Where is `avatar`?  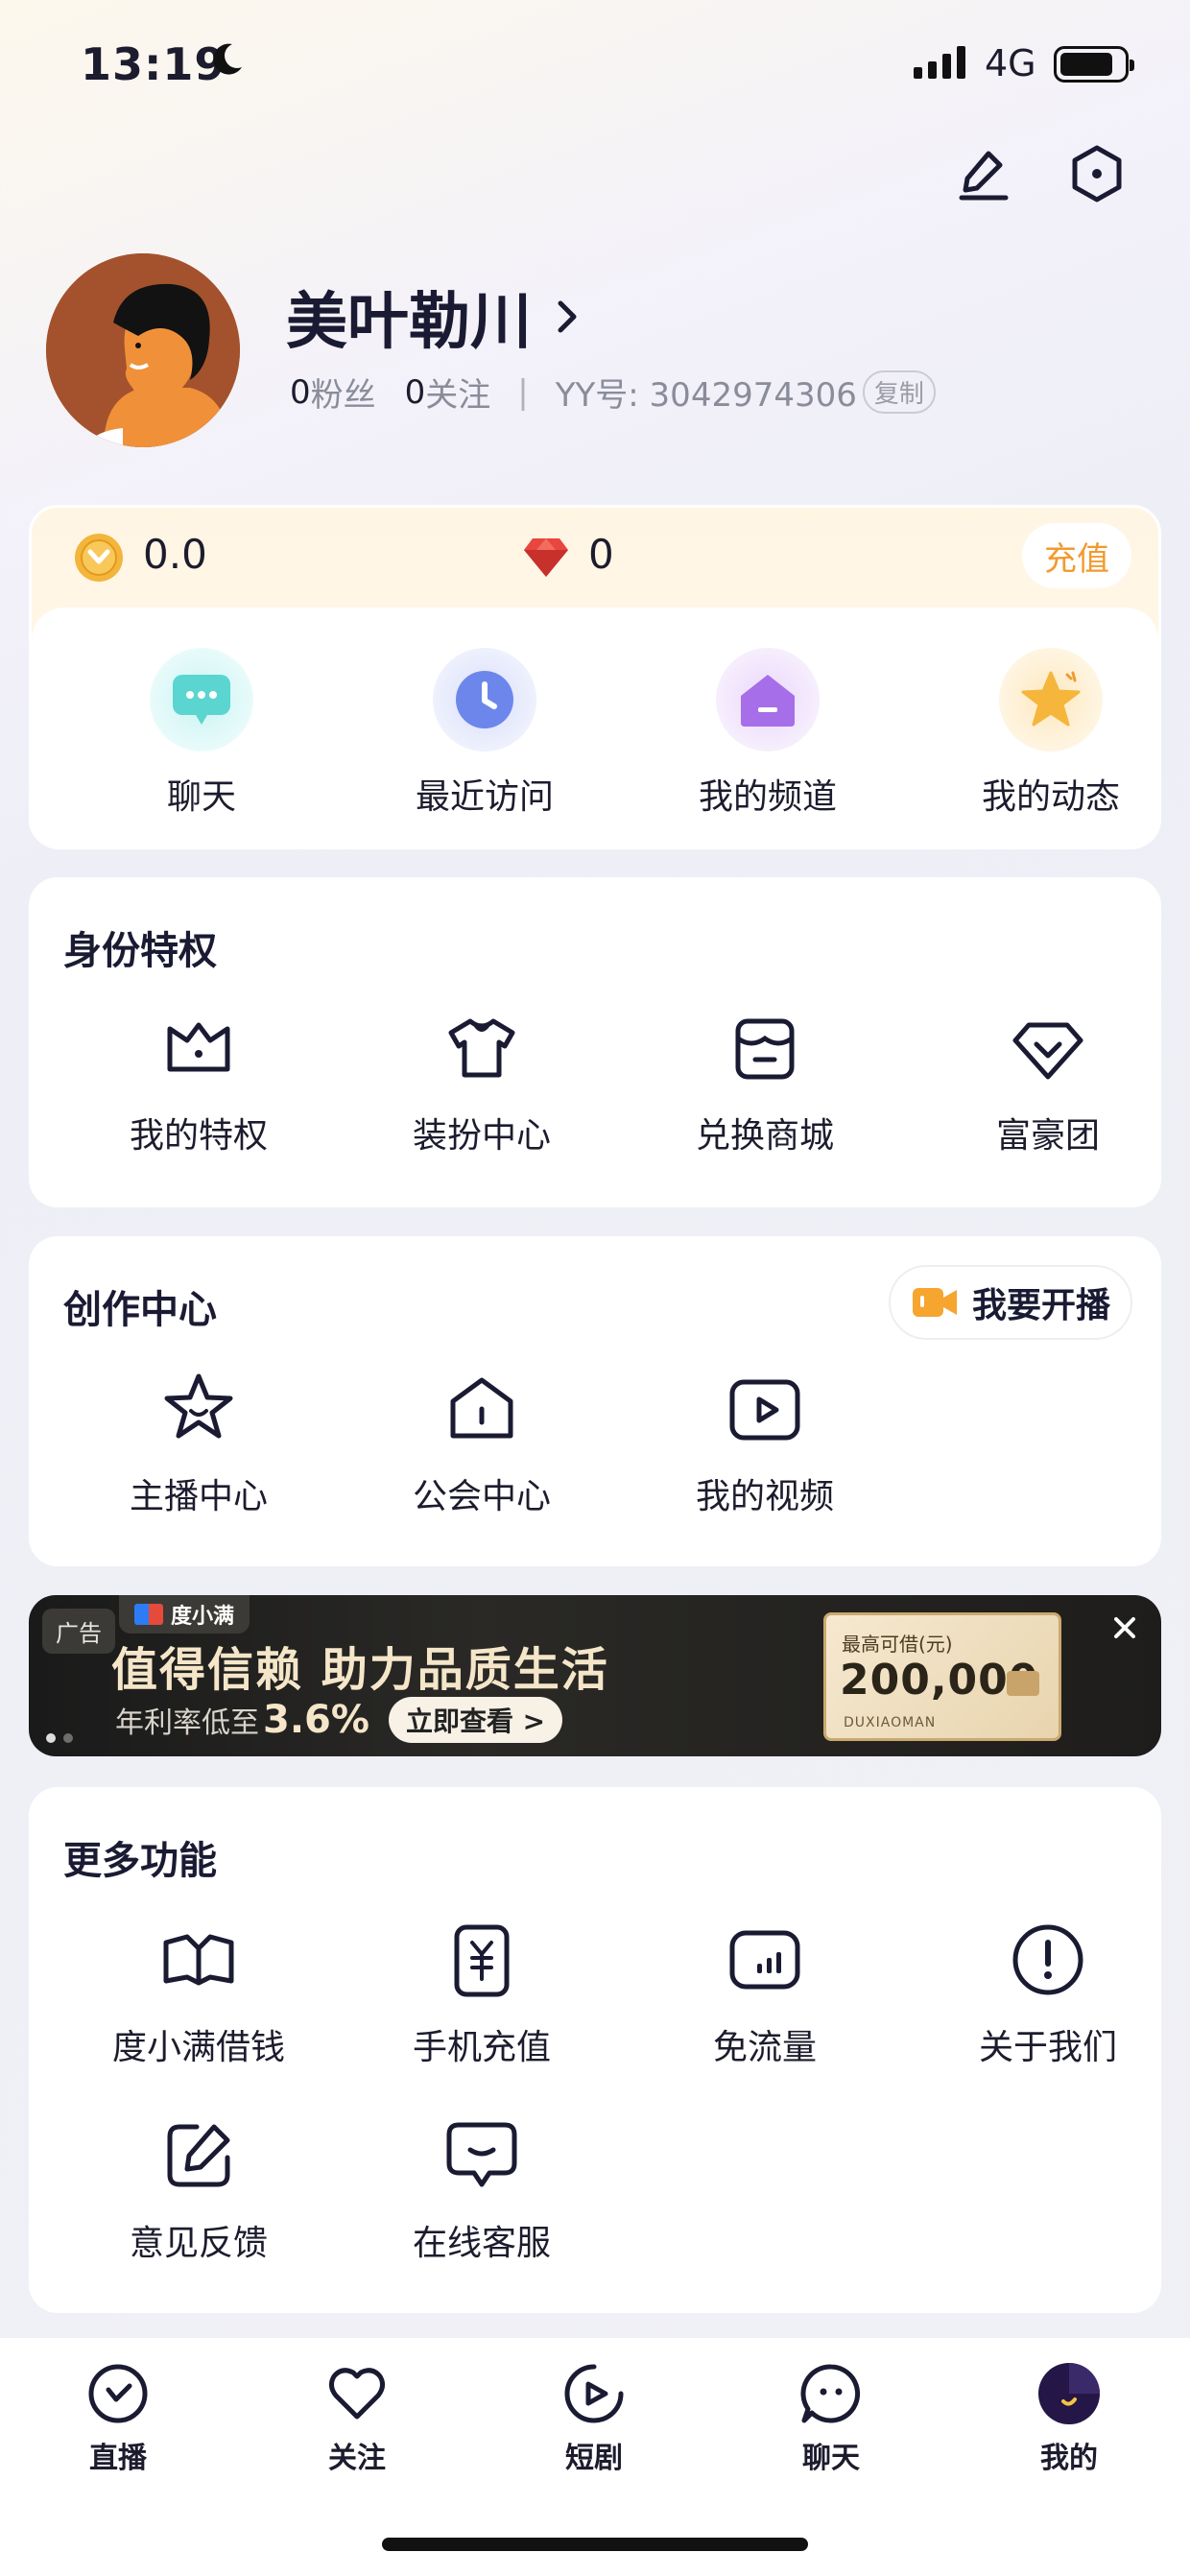
avatar is located at coordinates (143, 350).